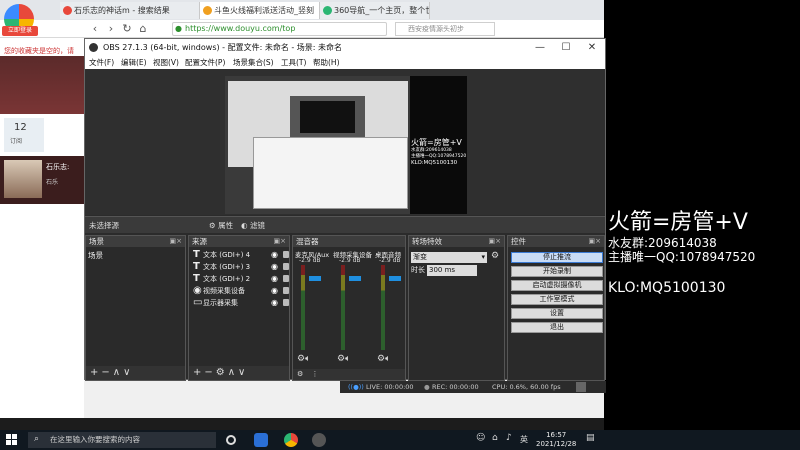 This screenshot has width=800, height=450. What do you see at coordinates (590, 438) in the screenshot?
I see `notifications-icon: ▤` at bounding box center [590, 438].